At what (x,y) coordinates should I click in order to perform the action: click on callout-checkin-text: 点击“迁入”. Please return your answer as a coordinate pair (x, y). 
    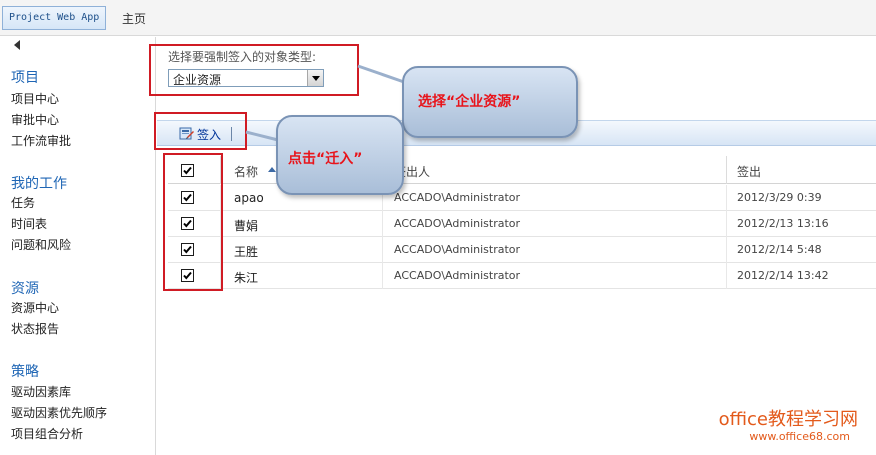
    Looking at the image, I should click on (325, 159).